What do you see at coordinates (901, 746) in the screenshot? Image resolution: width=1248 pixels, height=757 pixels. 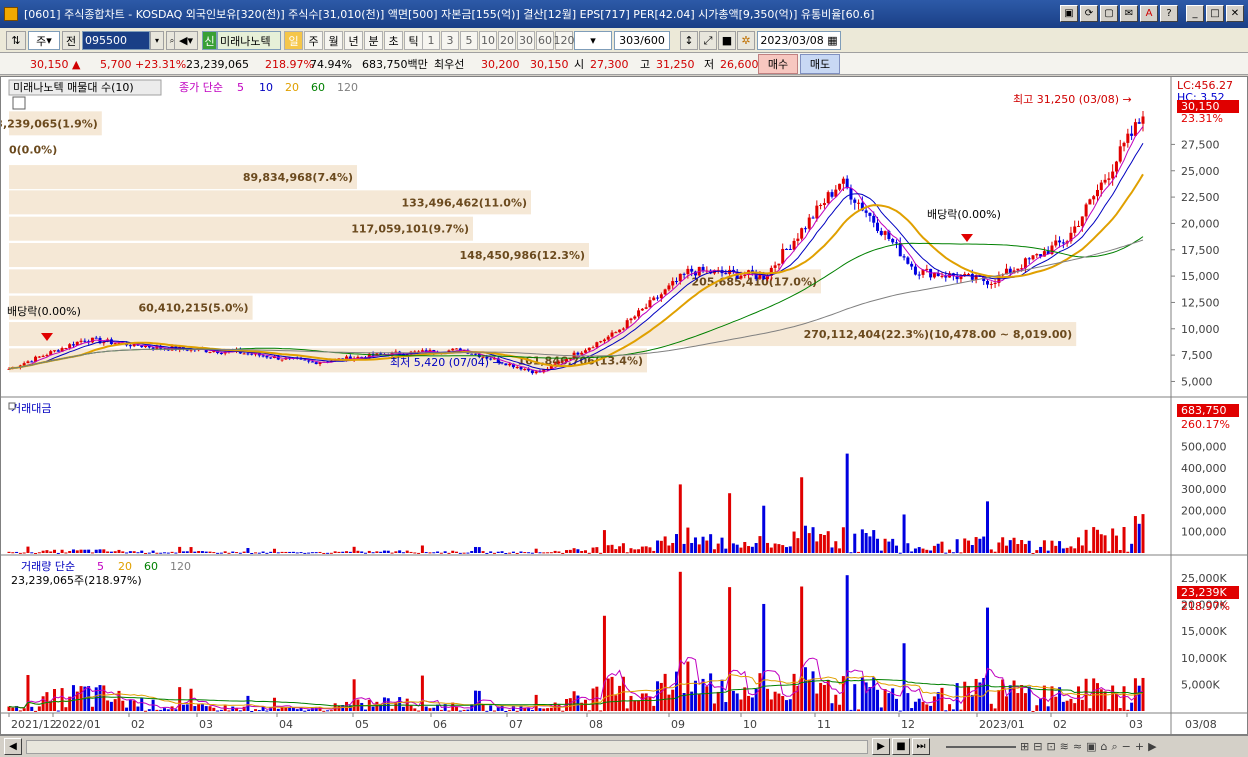 I see `stop-icon: ■` at bounding box center [901, 746].